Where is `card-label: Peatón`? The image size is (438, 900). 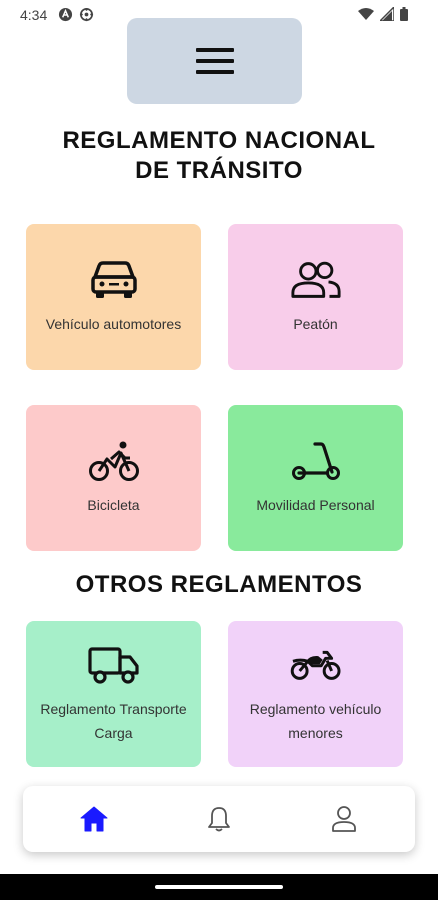
card-label: Peatón is located at coordinates (315, 324).